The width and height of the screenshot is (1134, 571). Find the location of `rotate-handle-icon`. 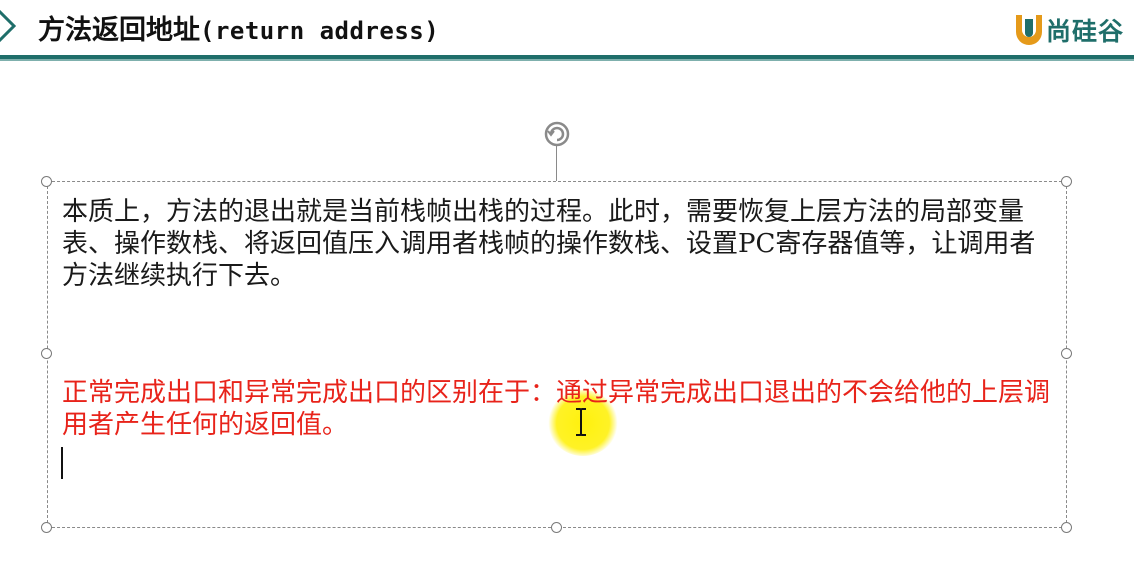

rotate-handle-icon is located at coordinates (557, 134).